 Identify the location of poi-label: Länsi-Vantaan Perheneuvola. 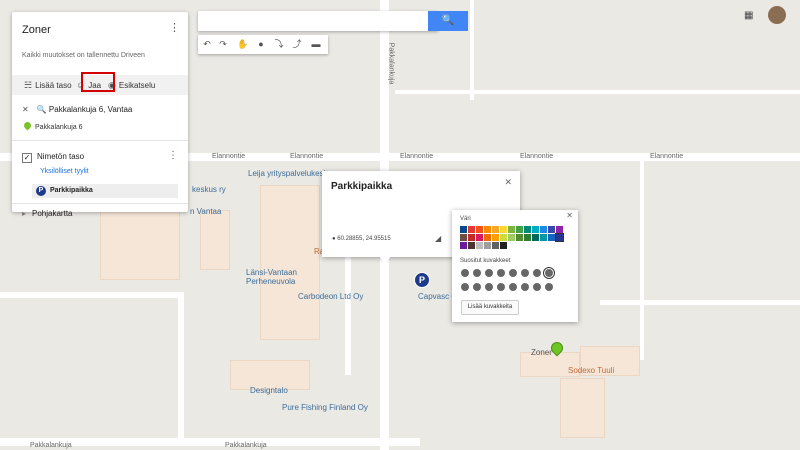
(271, 277).